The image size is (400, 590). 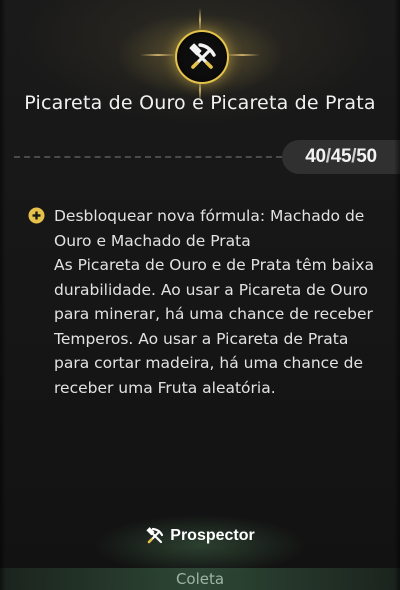 What do you see at coordinates (155, 535) in the screenshot?
I see `pickaxe-hammer-icon` at bounding box center [155, 535].